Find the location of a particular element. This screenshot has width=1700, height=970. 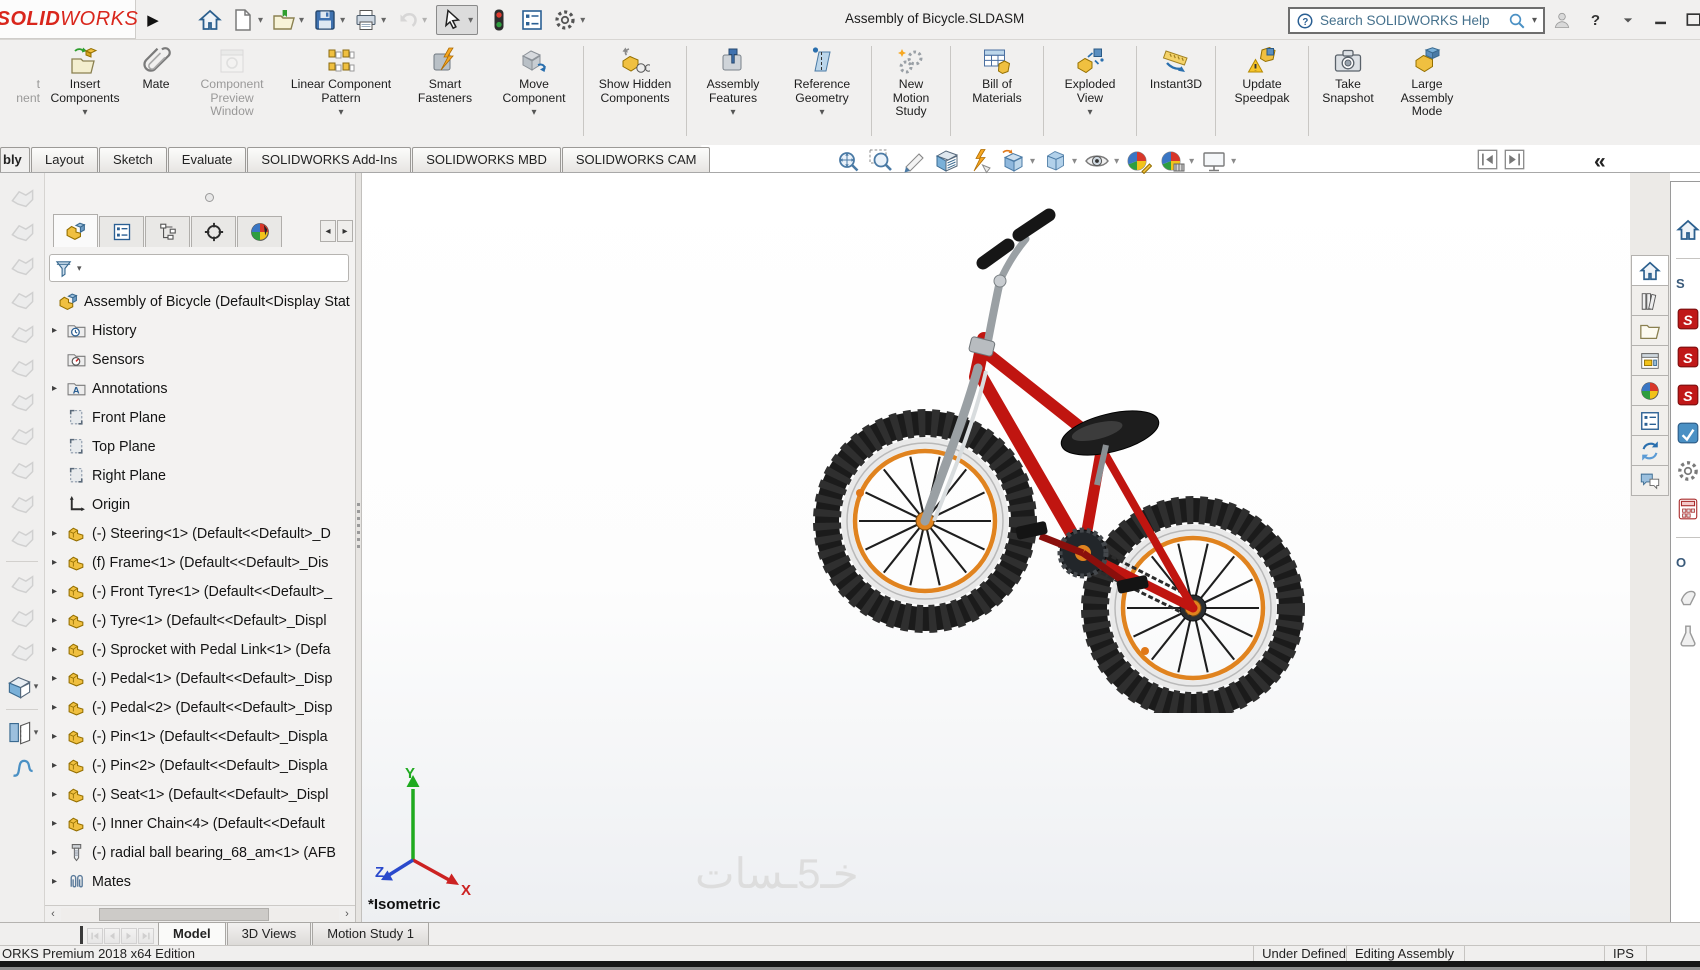

panel-splitter-knob is located at coordinates (209, 197).